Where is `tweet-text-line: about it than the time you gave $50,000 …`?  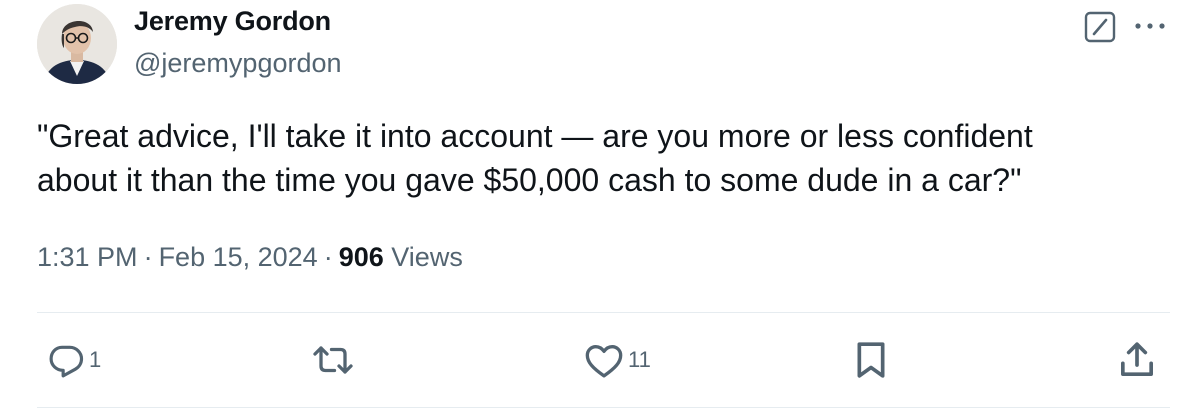 tweet-text-line: about it than the time you gave $50,000 … is located at coordinates (529, 180).